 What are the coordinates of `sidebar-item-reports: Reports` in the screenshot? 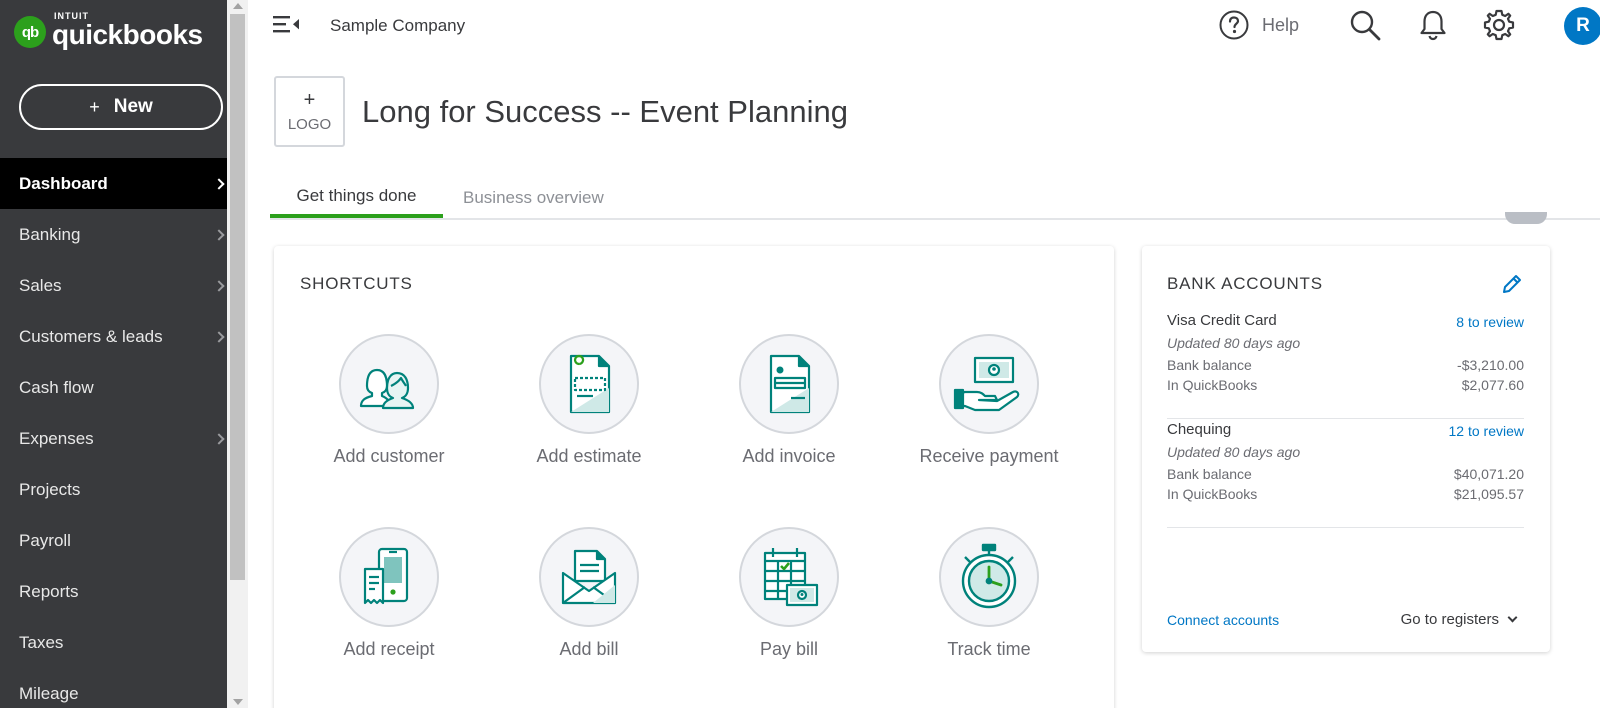 It's located at (113, 591).